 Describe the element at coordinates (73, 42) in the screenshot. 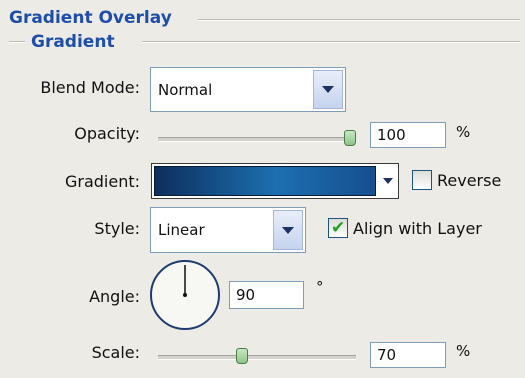

I see `subsection-title-gradient: Gradient` at that location.